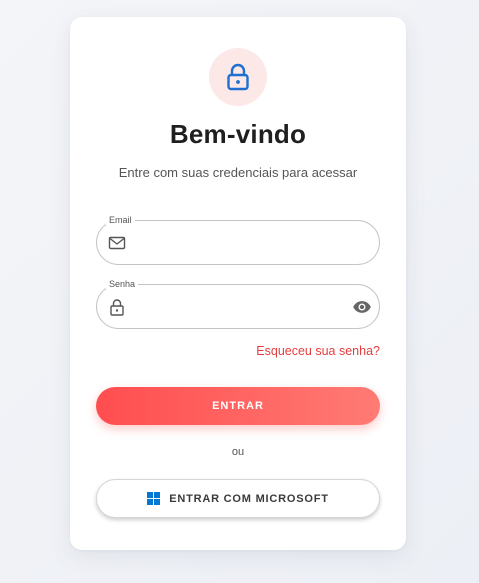  Describe the element at coordinates (238, 452) in the screenshot. I see `divider-text: ou` at that location.